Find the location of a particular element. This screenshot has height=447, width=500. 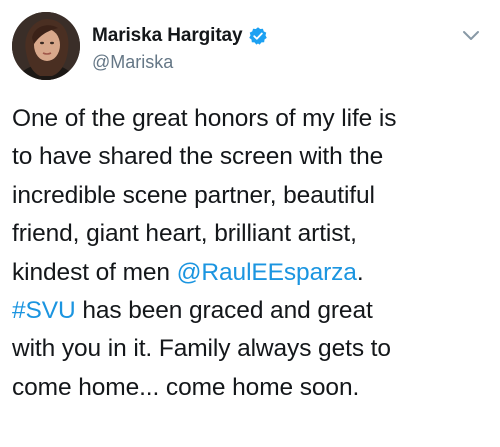

tweet-text-line: friend, giant heart, brilliant artist, is located at coordinates (252, 234).